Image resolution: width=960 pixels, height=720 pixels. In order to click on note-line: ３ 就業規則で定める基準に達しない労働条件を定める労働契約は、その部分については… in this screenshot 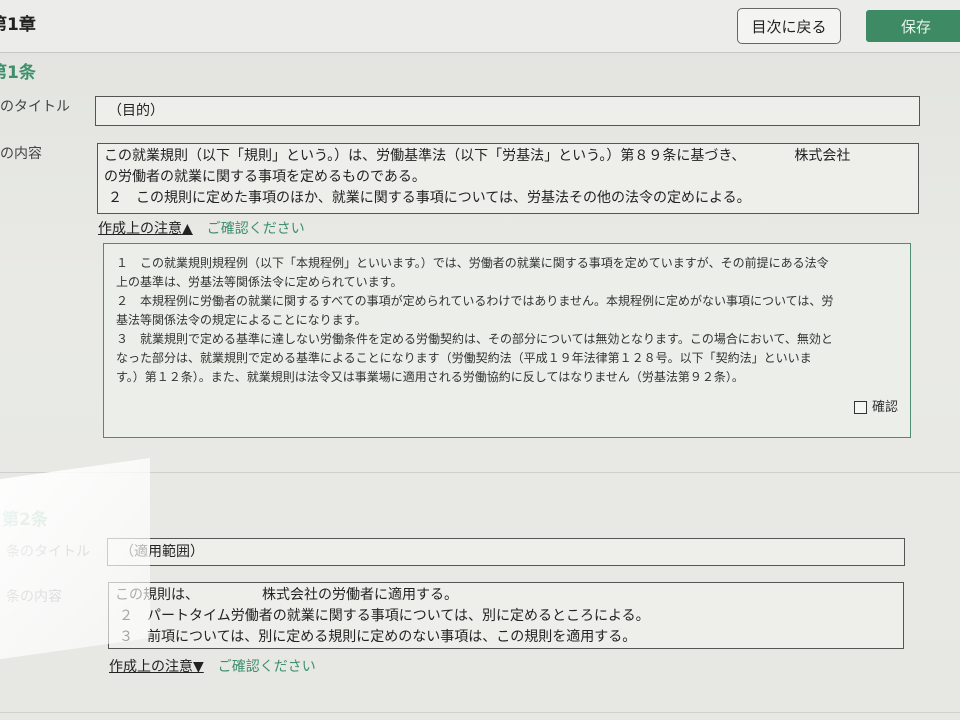, I will do `click(474, 339)`.